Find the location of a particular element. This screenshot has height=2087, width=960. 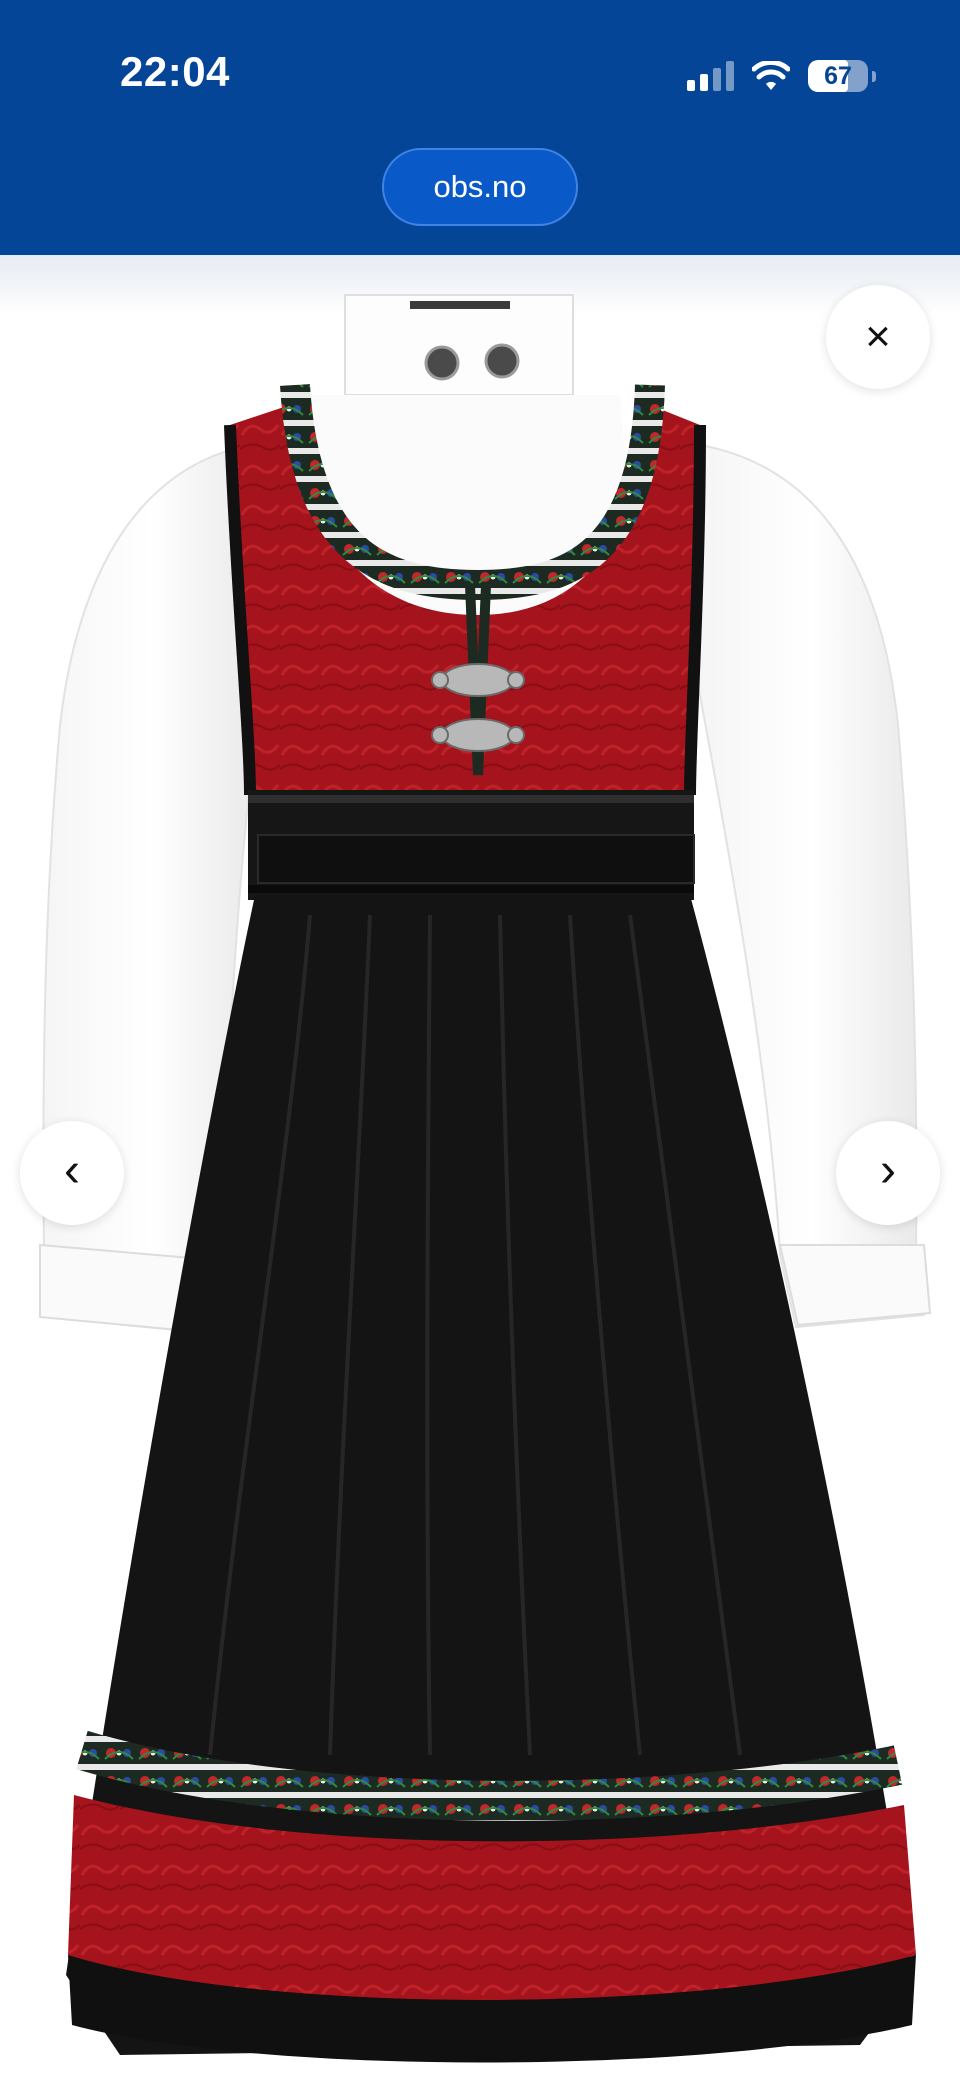

url-bar: obs.no is located at coordinates (480, 187).